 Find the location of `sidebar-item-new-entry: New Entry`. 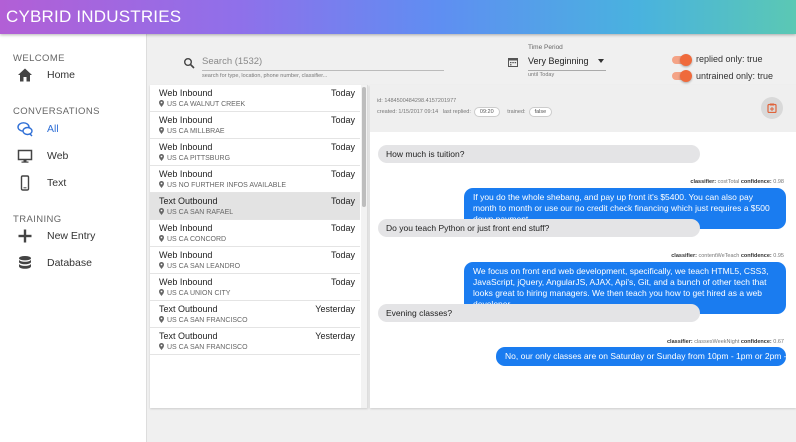

sidebar-item-new-entry: New Entry is located at coordinates (73, 237).